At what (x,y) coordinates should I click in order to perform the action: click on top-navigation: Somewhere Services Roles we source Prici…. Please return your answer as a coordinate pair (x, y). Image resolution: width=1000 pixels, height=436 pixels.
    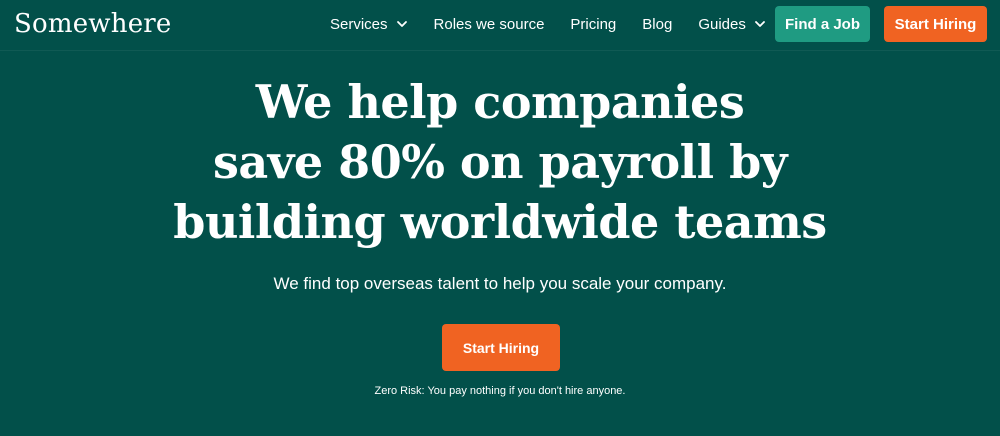
    Looking at the image, I should click on (500, 25).